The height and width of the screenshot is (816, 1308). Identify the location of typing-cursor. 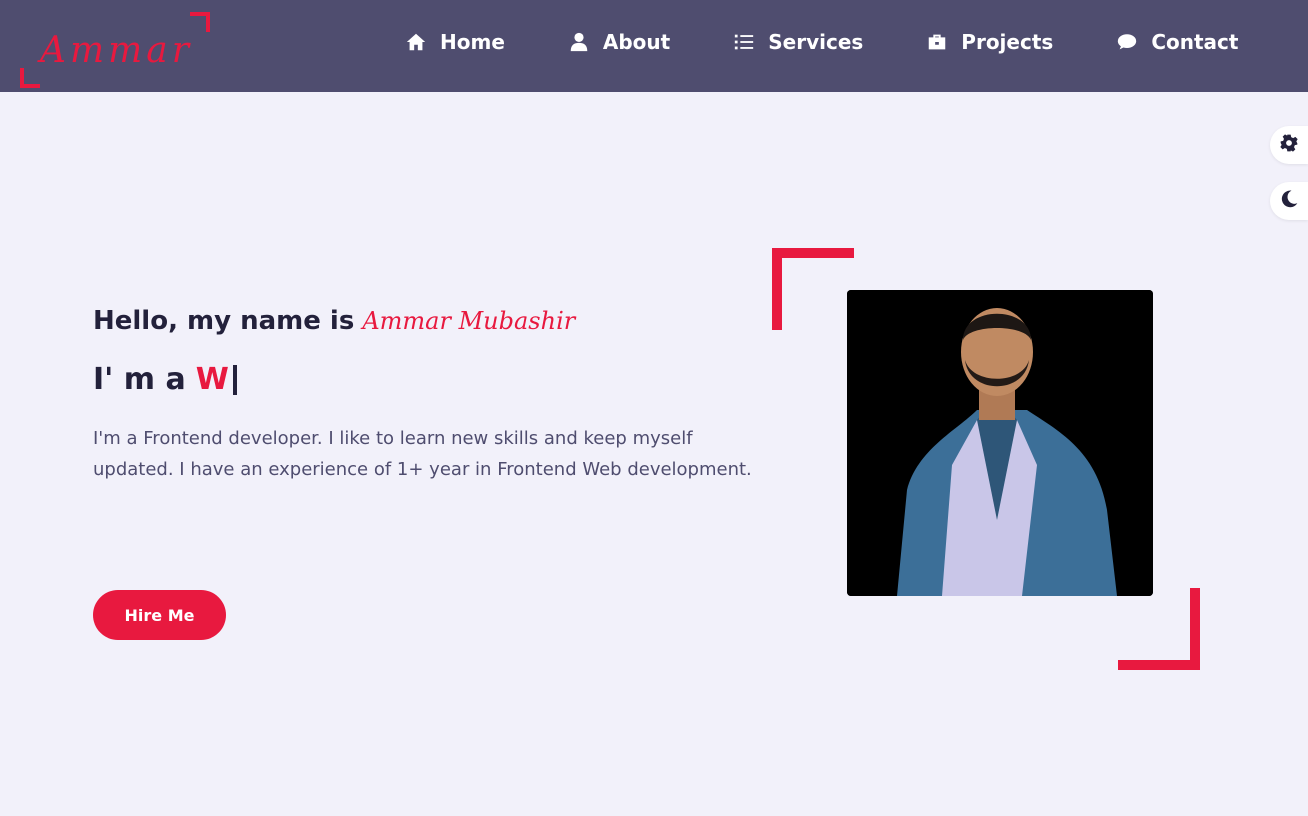
(234, 379).